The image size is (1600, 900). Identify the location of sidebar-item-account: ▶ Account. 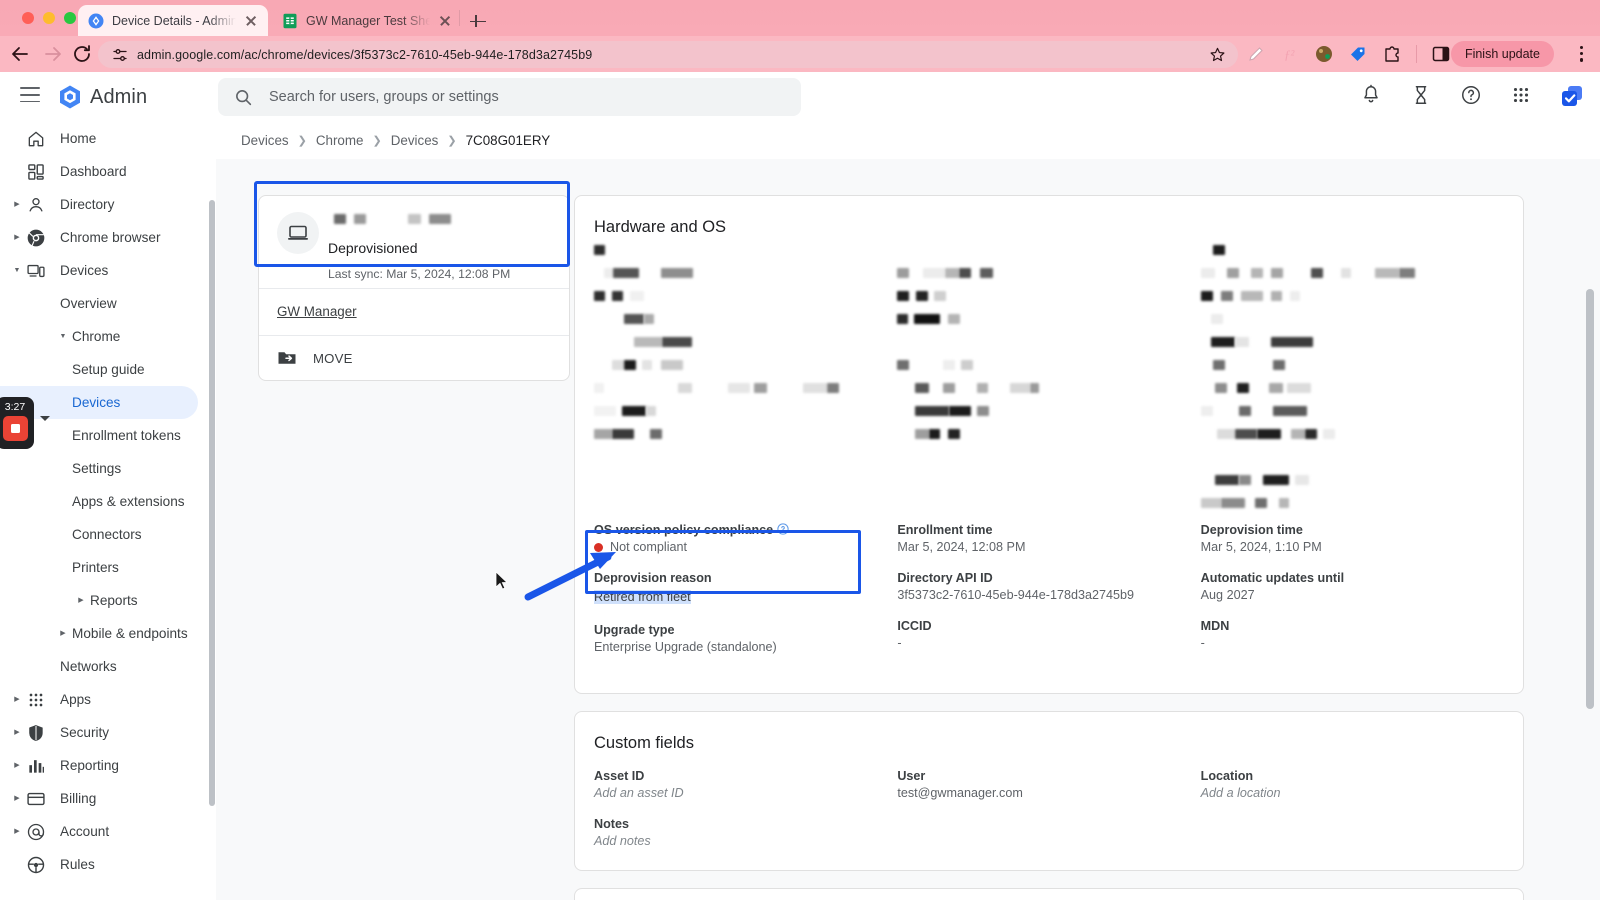
(99, 831).